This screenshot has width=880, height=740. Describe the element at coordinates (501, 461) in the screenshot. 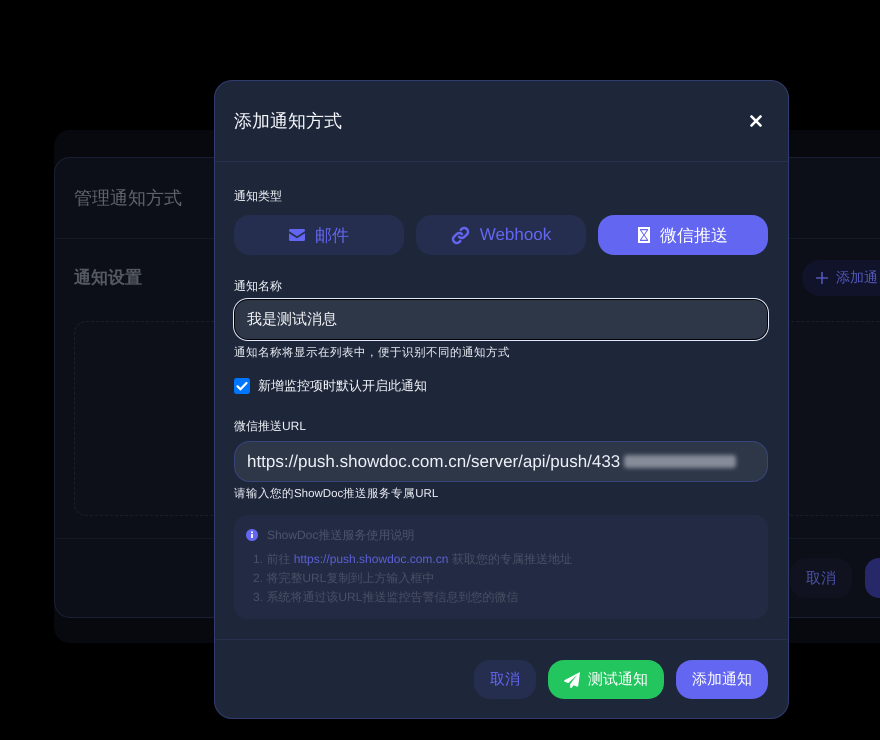

I see `url-input: https://push.showdoc.com.cn/server/api/push/433` at that location.